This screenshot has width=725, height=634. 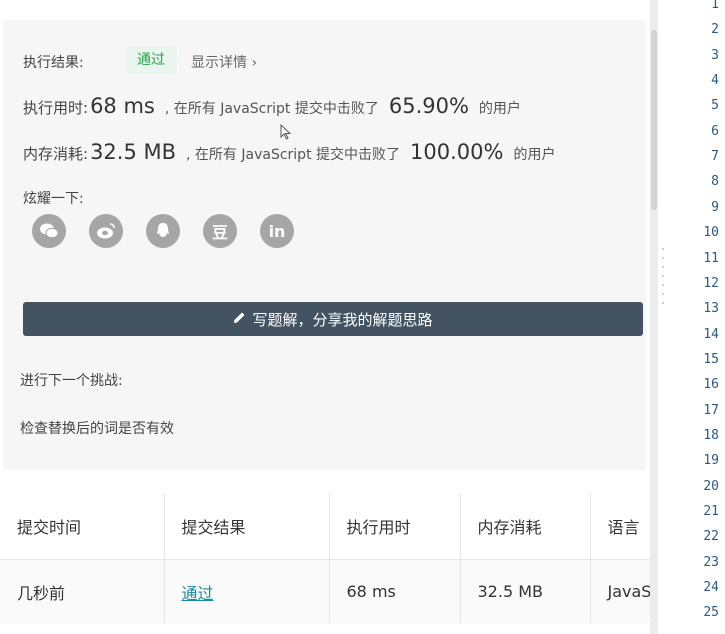 I want to click on line-number: 24, so click(x=711, y=588).